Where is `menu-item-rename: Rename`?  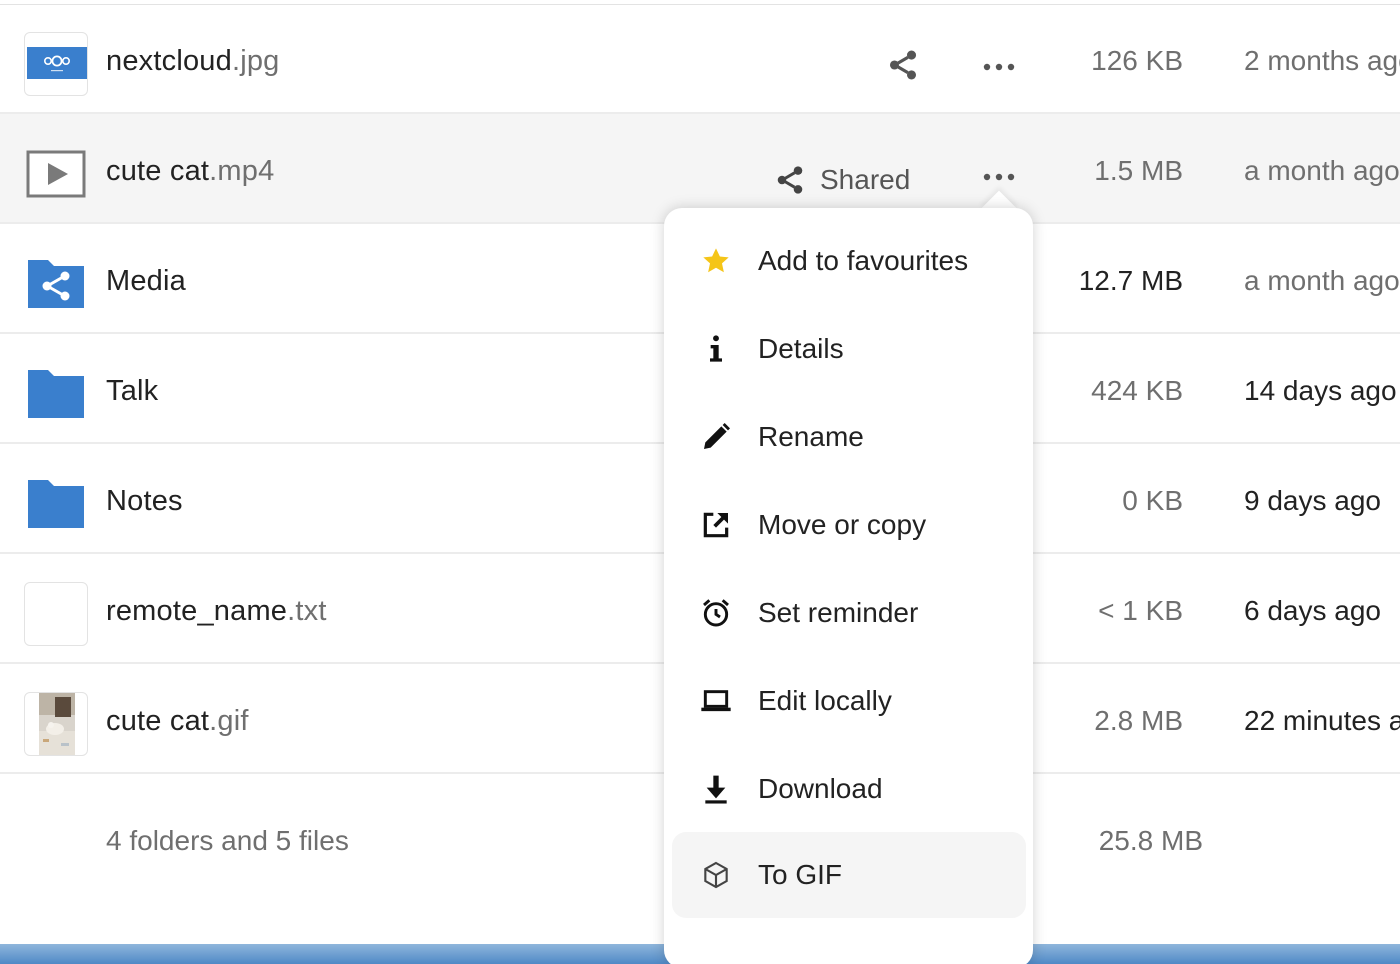
menu-item-rename: Rename is located at coordinates (849, 437).